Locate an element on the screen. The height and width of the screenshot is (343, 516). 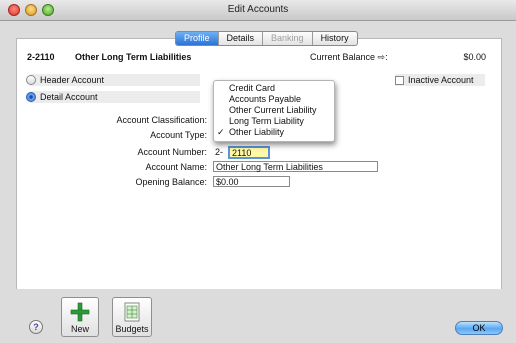
menu-item-other-current-liability: Other Current Liability is located at coordinates (273, 110).